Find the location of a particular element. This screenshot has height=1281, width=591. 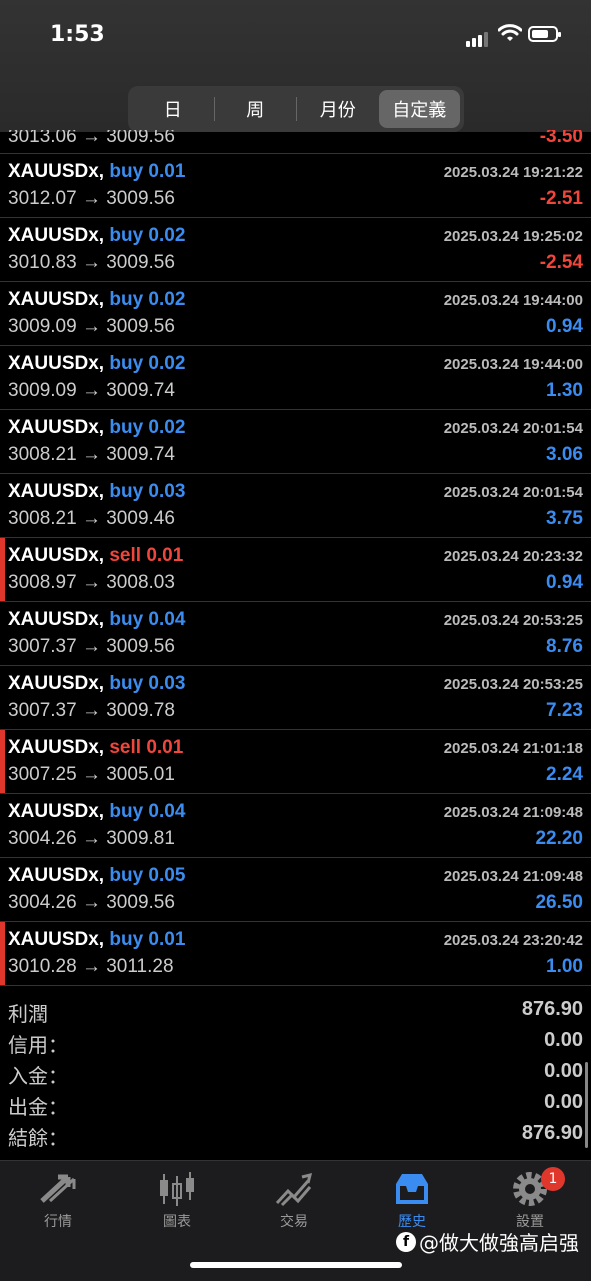

scrollbar is located at coordinates (586, 1105).